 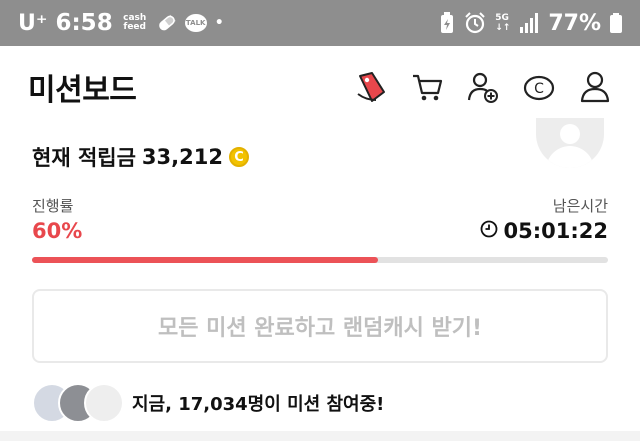 What do you see at coordinates (182, 157) in the screenshot?
I see `balance-amount: 33,212` at bounding box center [182, 157].